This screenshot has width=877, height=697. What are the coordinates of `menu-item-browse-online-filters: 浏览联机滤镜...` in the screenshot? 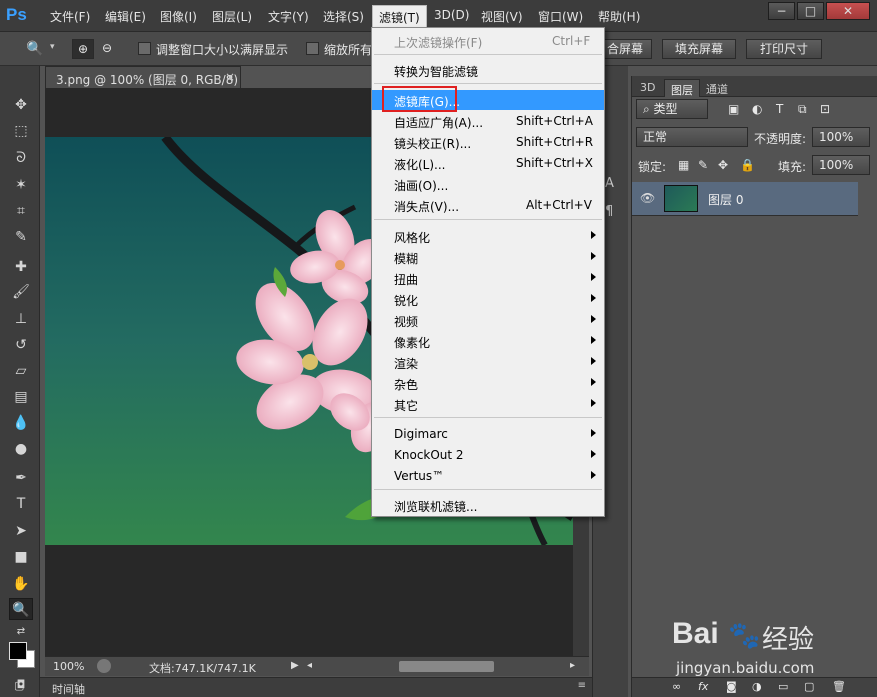 It's located at (488, 505).